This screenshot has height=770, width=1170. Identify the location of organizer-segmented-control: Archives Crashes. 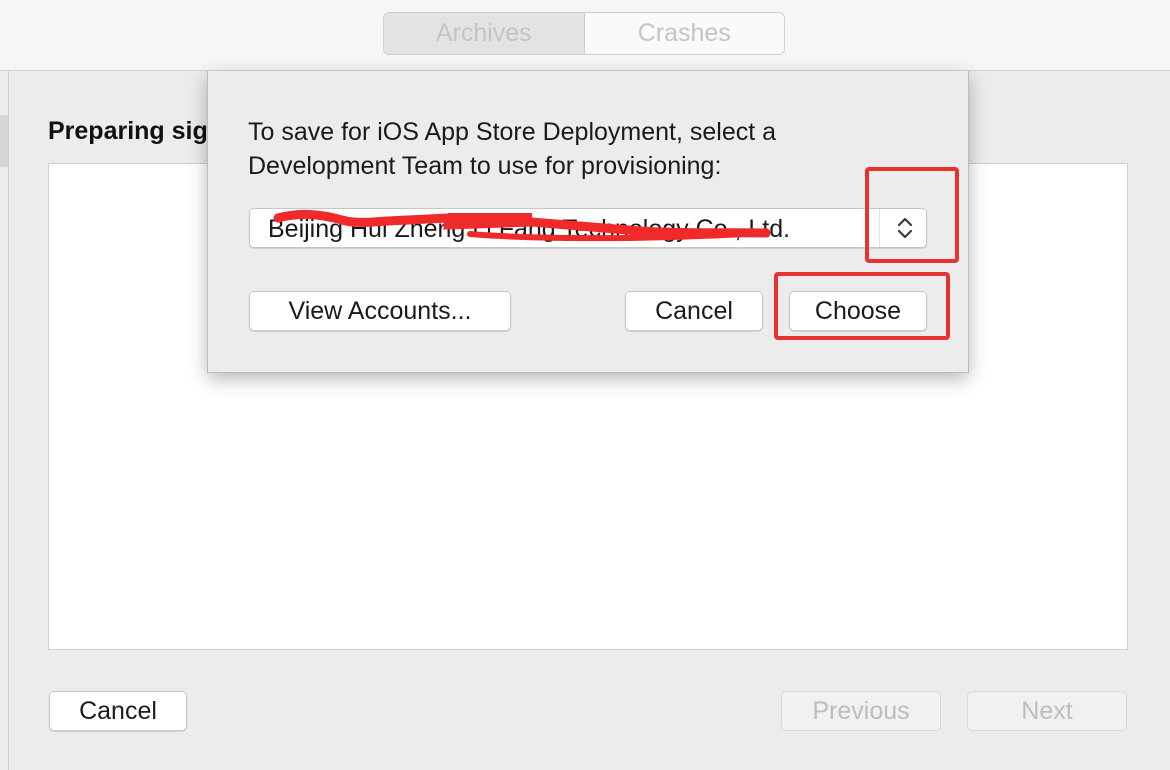
(584, 33).